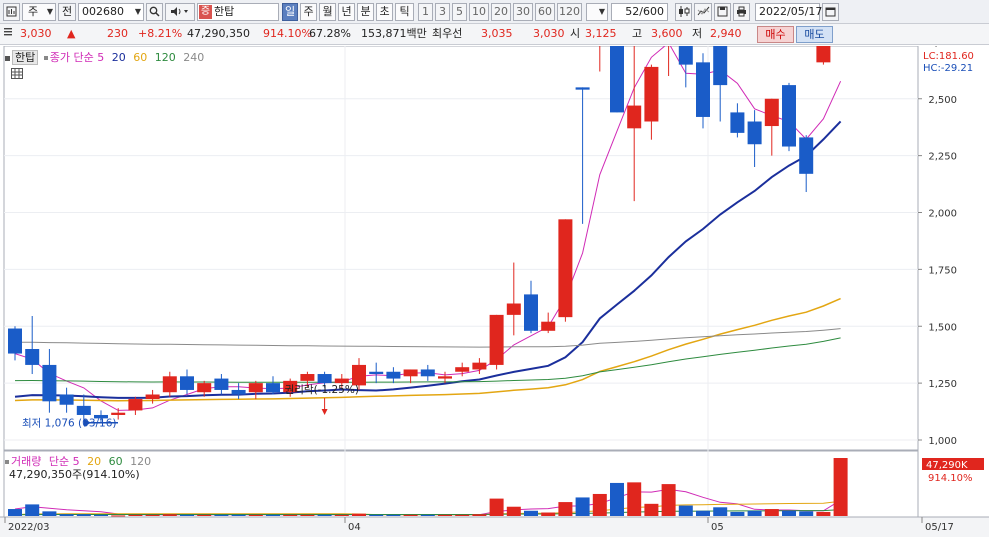  What do you see at coordinates (942, 441) in the screenshot?
I see `price-axis-label: 1,000` at bounding box center [942, 441].